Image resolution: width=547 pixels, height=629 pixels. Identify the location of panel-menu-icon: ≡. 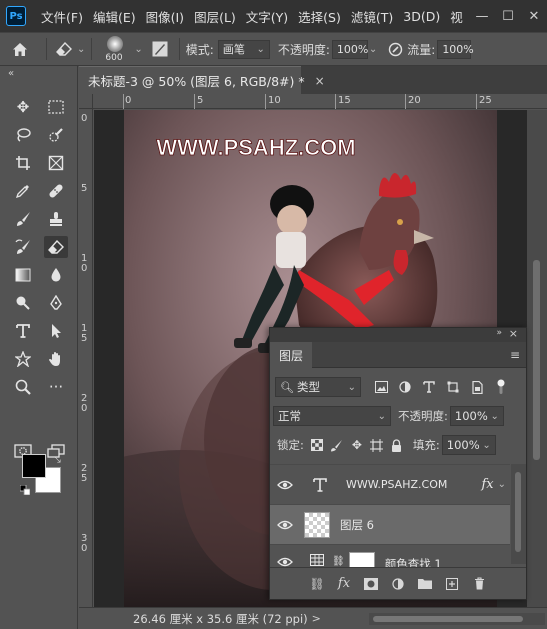
(515, 355).